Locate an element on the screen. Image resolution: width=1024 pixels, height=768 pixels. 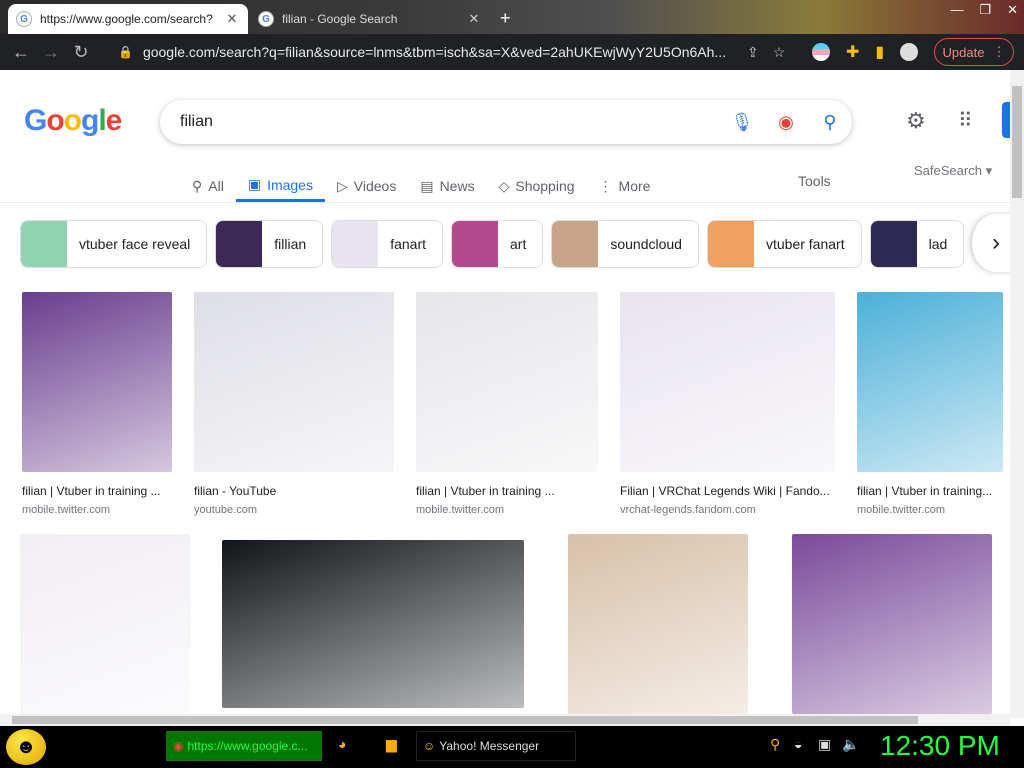
tab-videos: ▷ Videos is located at coordinates (366, 186).